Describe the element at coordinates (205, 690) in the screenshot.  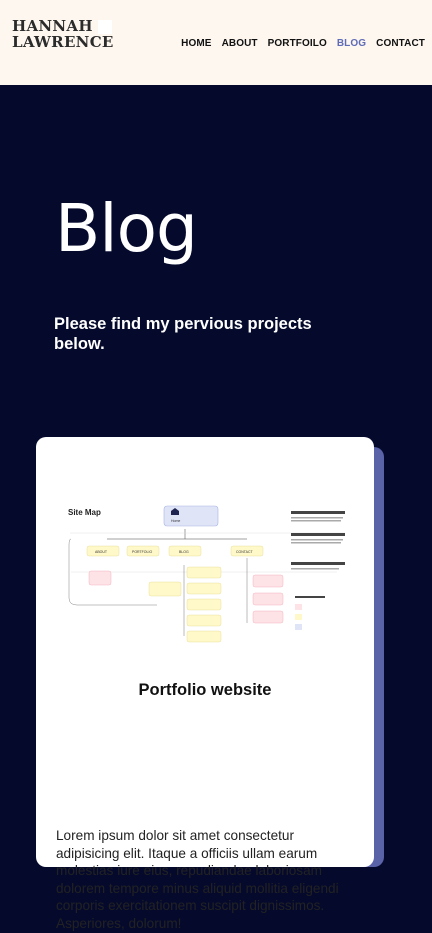
I see `card-title: Portfolio website` at that location.